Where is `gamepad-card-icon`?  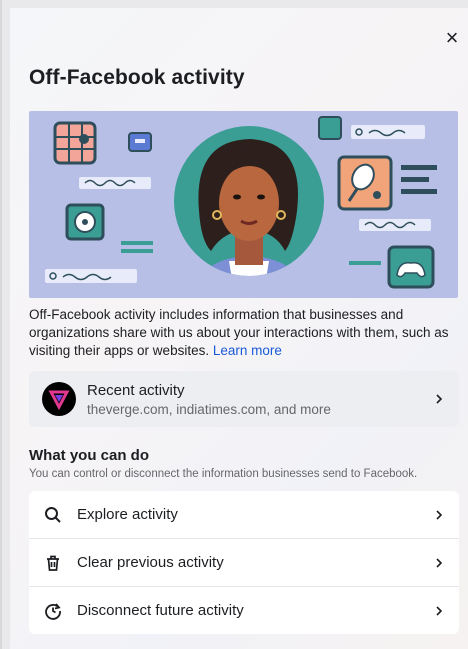 gamepad-card-icon is located at coordinates (411, 267).